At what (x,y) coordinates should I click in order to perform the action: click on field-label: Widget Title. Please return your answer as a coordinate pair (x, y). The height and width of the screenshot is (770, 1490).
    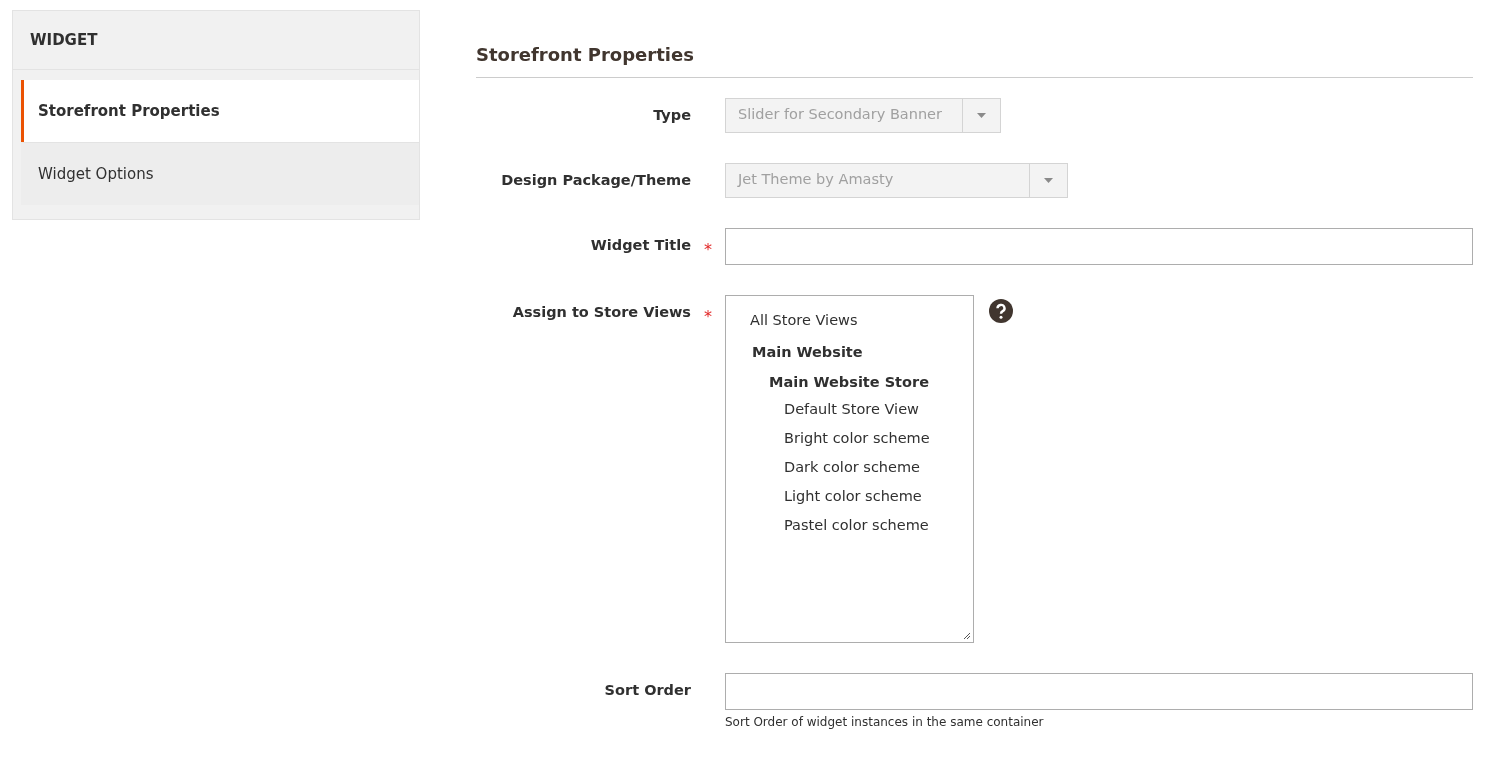
    Looking at the image, I should click on (640, 245).